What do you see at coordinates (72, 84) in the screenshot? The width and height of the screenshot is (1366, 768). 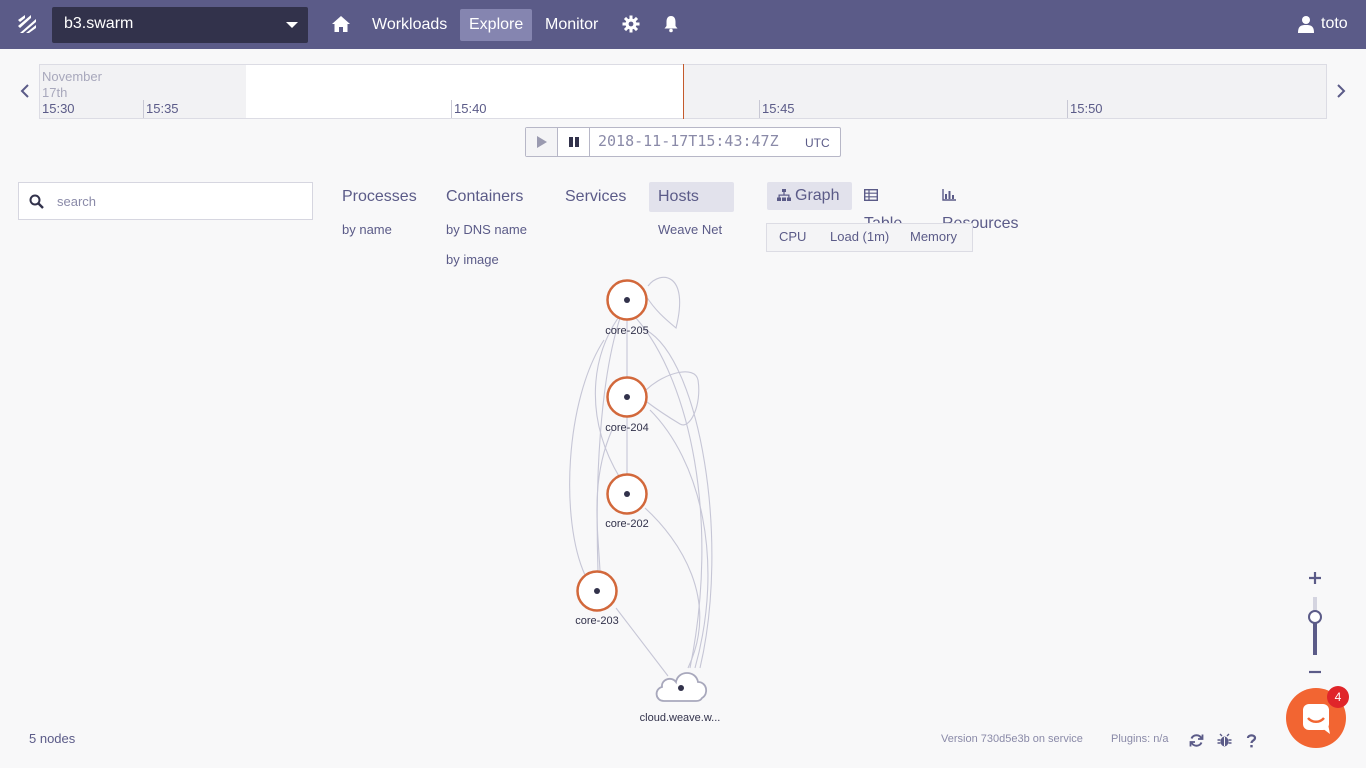 I see `timeline-month: November 17th` at bounding box center [72, 84].